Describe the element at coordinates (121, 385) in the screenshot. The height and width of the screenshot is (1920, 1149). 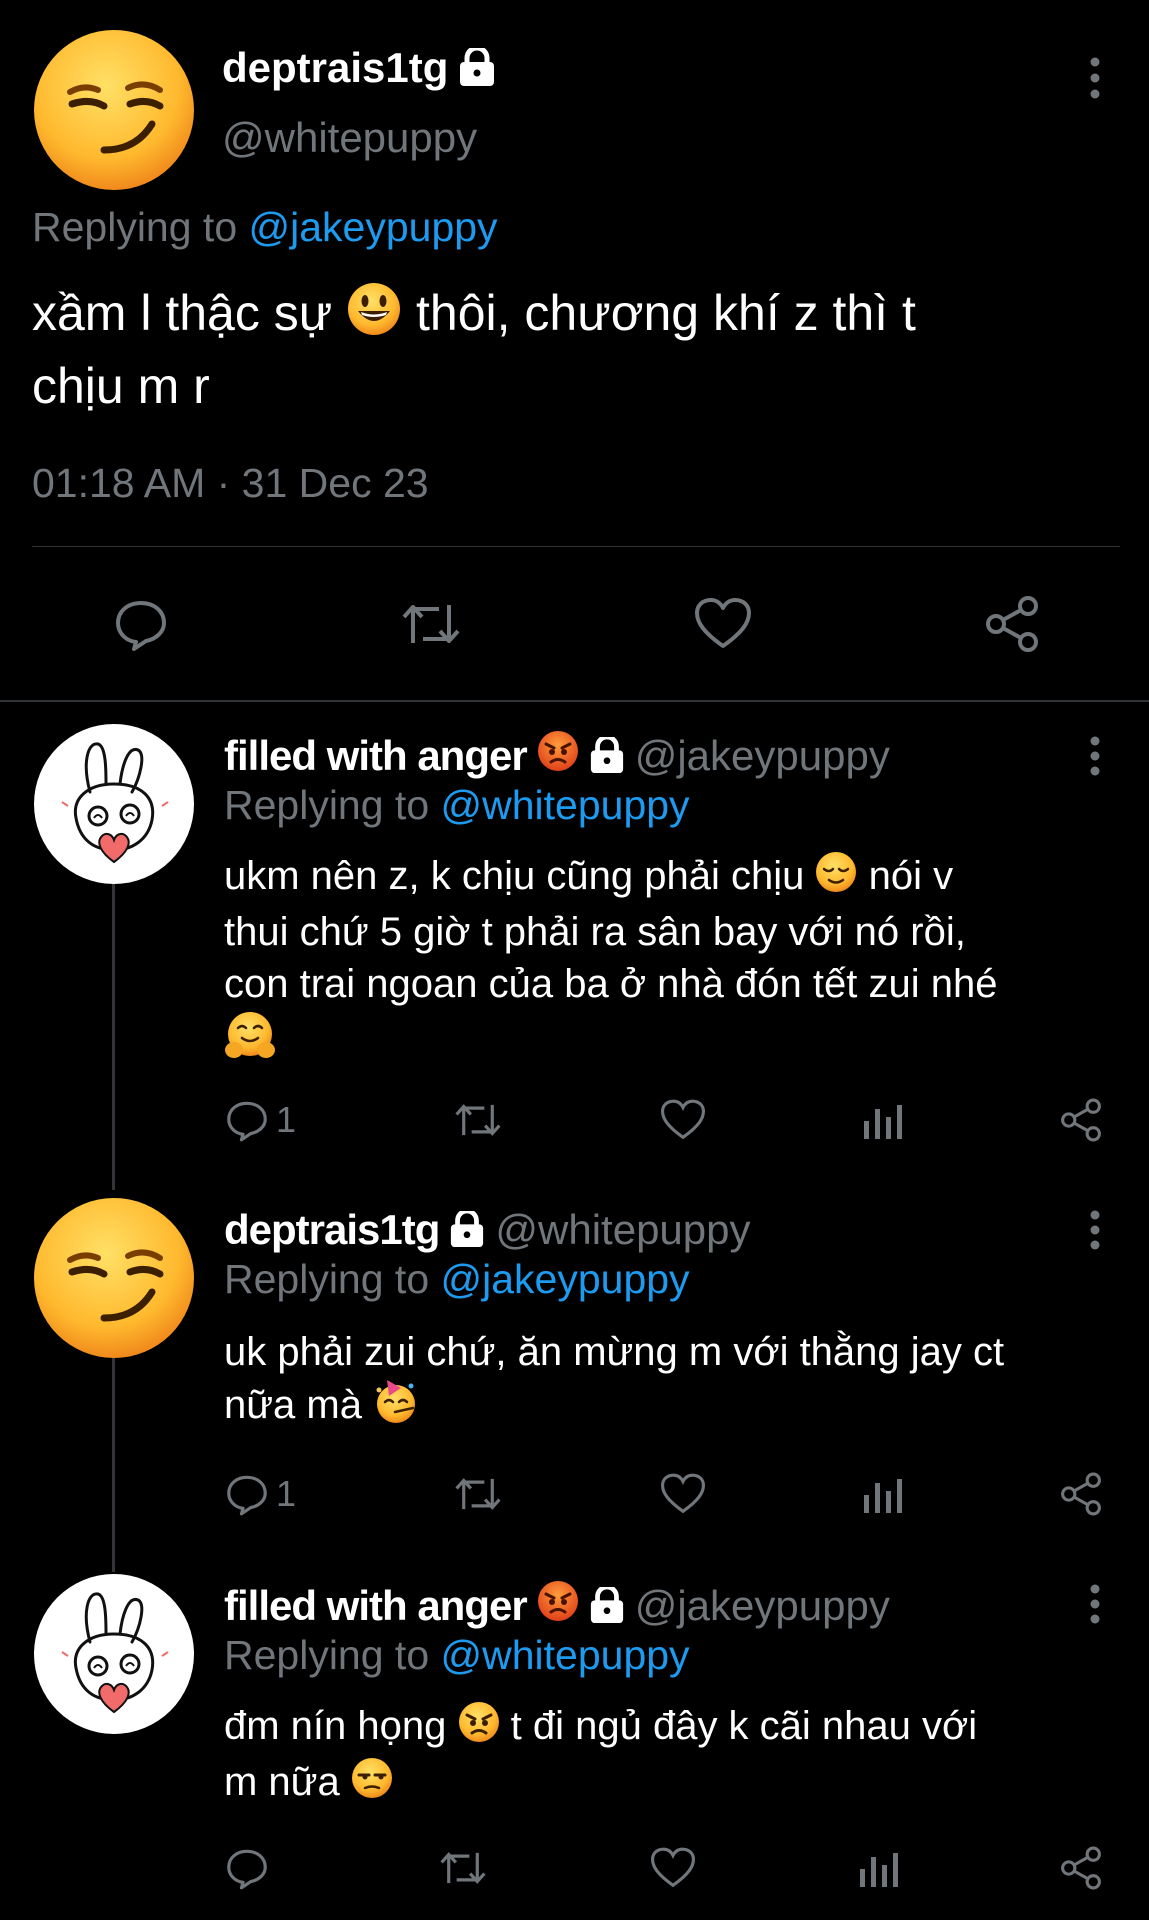
I see `tweet-text-line2: chịu m r` at that location.